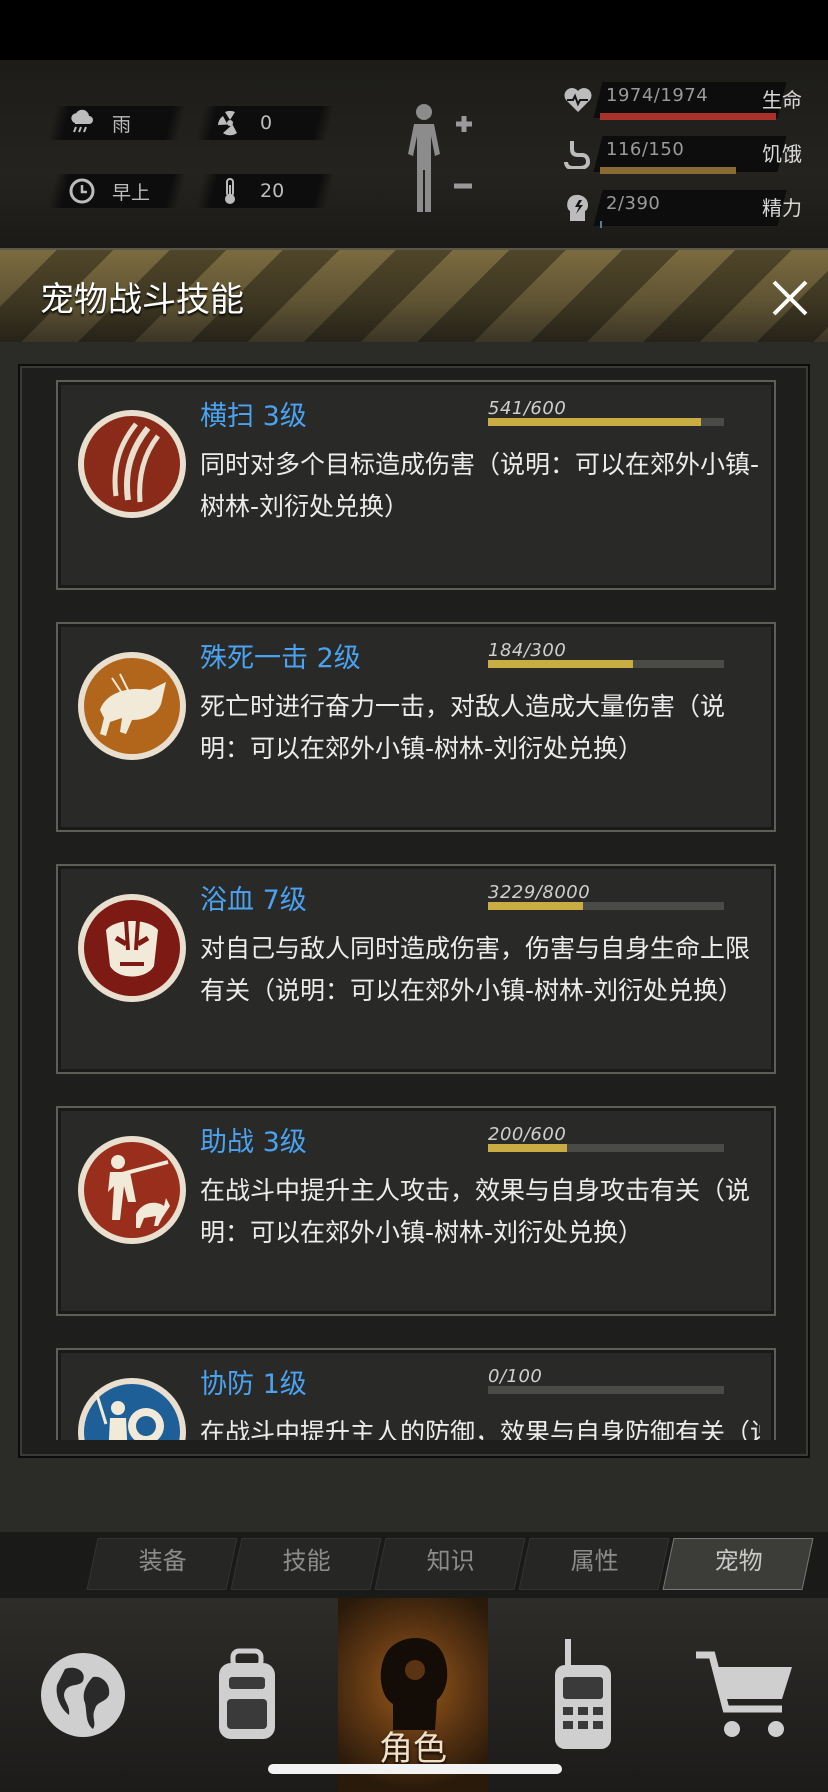 The width and height of the screenshot is (828, 1792). What do you see at coordinates (633, 203) in the screenshot?
I see `energy-value: 2/390` at bounding box center [633, 203].